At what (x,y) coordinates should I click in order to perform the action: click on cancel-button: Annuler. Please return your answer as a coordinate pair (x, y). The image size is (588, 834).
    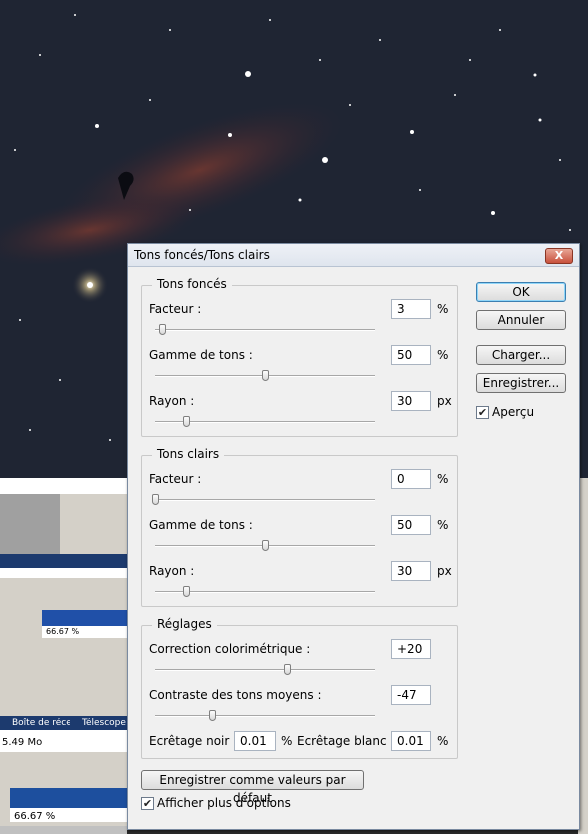
    Looking at the image, I should click on (521, 320).